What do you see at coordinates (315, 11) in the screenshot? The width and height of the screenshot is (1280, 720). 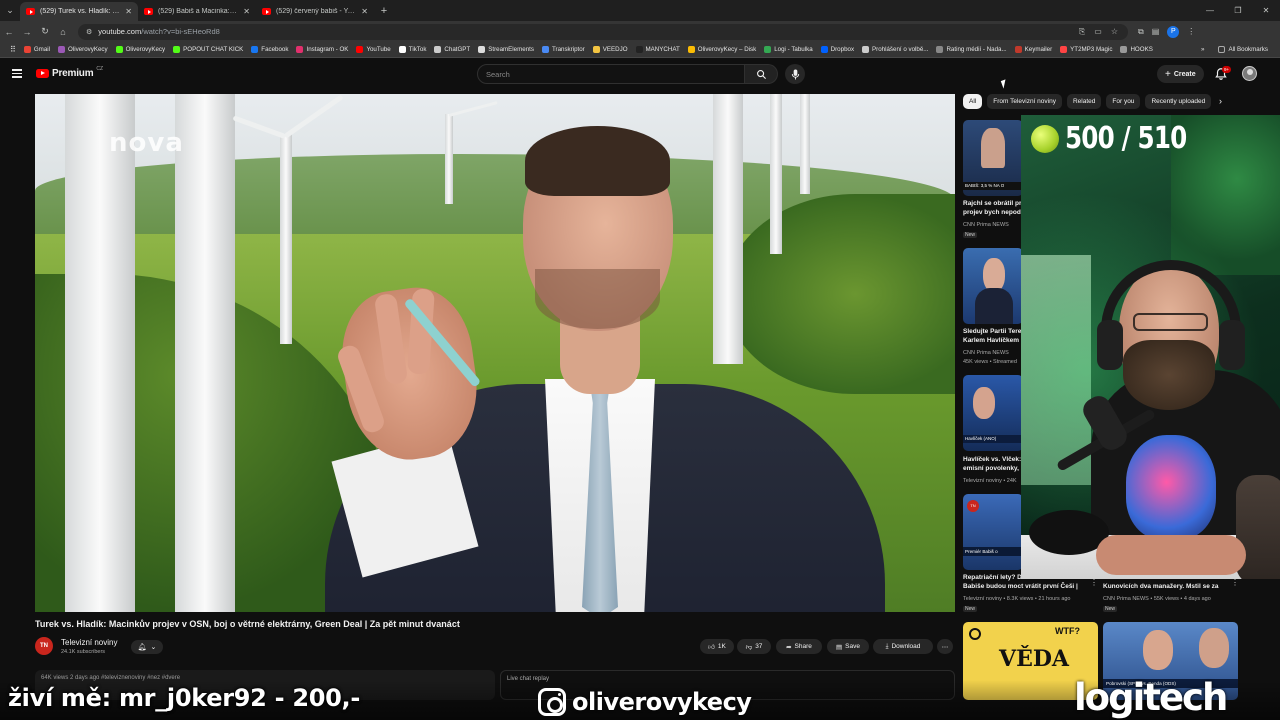 I see `browser-tab-3: (529) červený babiš - YouTube ✕` at bounding box center [315, 11].